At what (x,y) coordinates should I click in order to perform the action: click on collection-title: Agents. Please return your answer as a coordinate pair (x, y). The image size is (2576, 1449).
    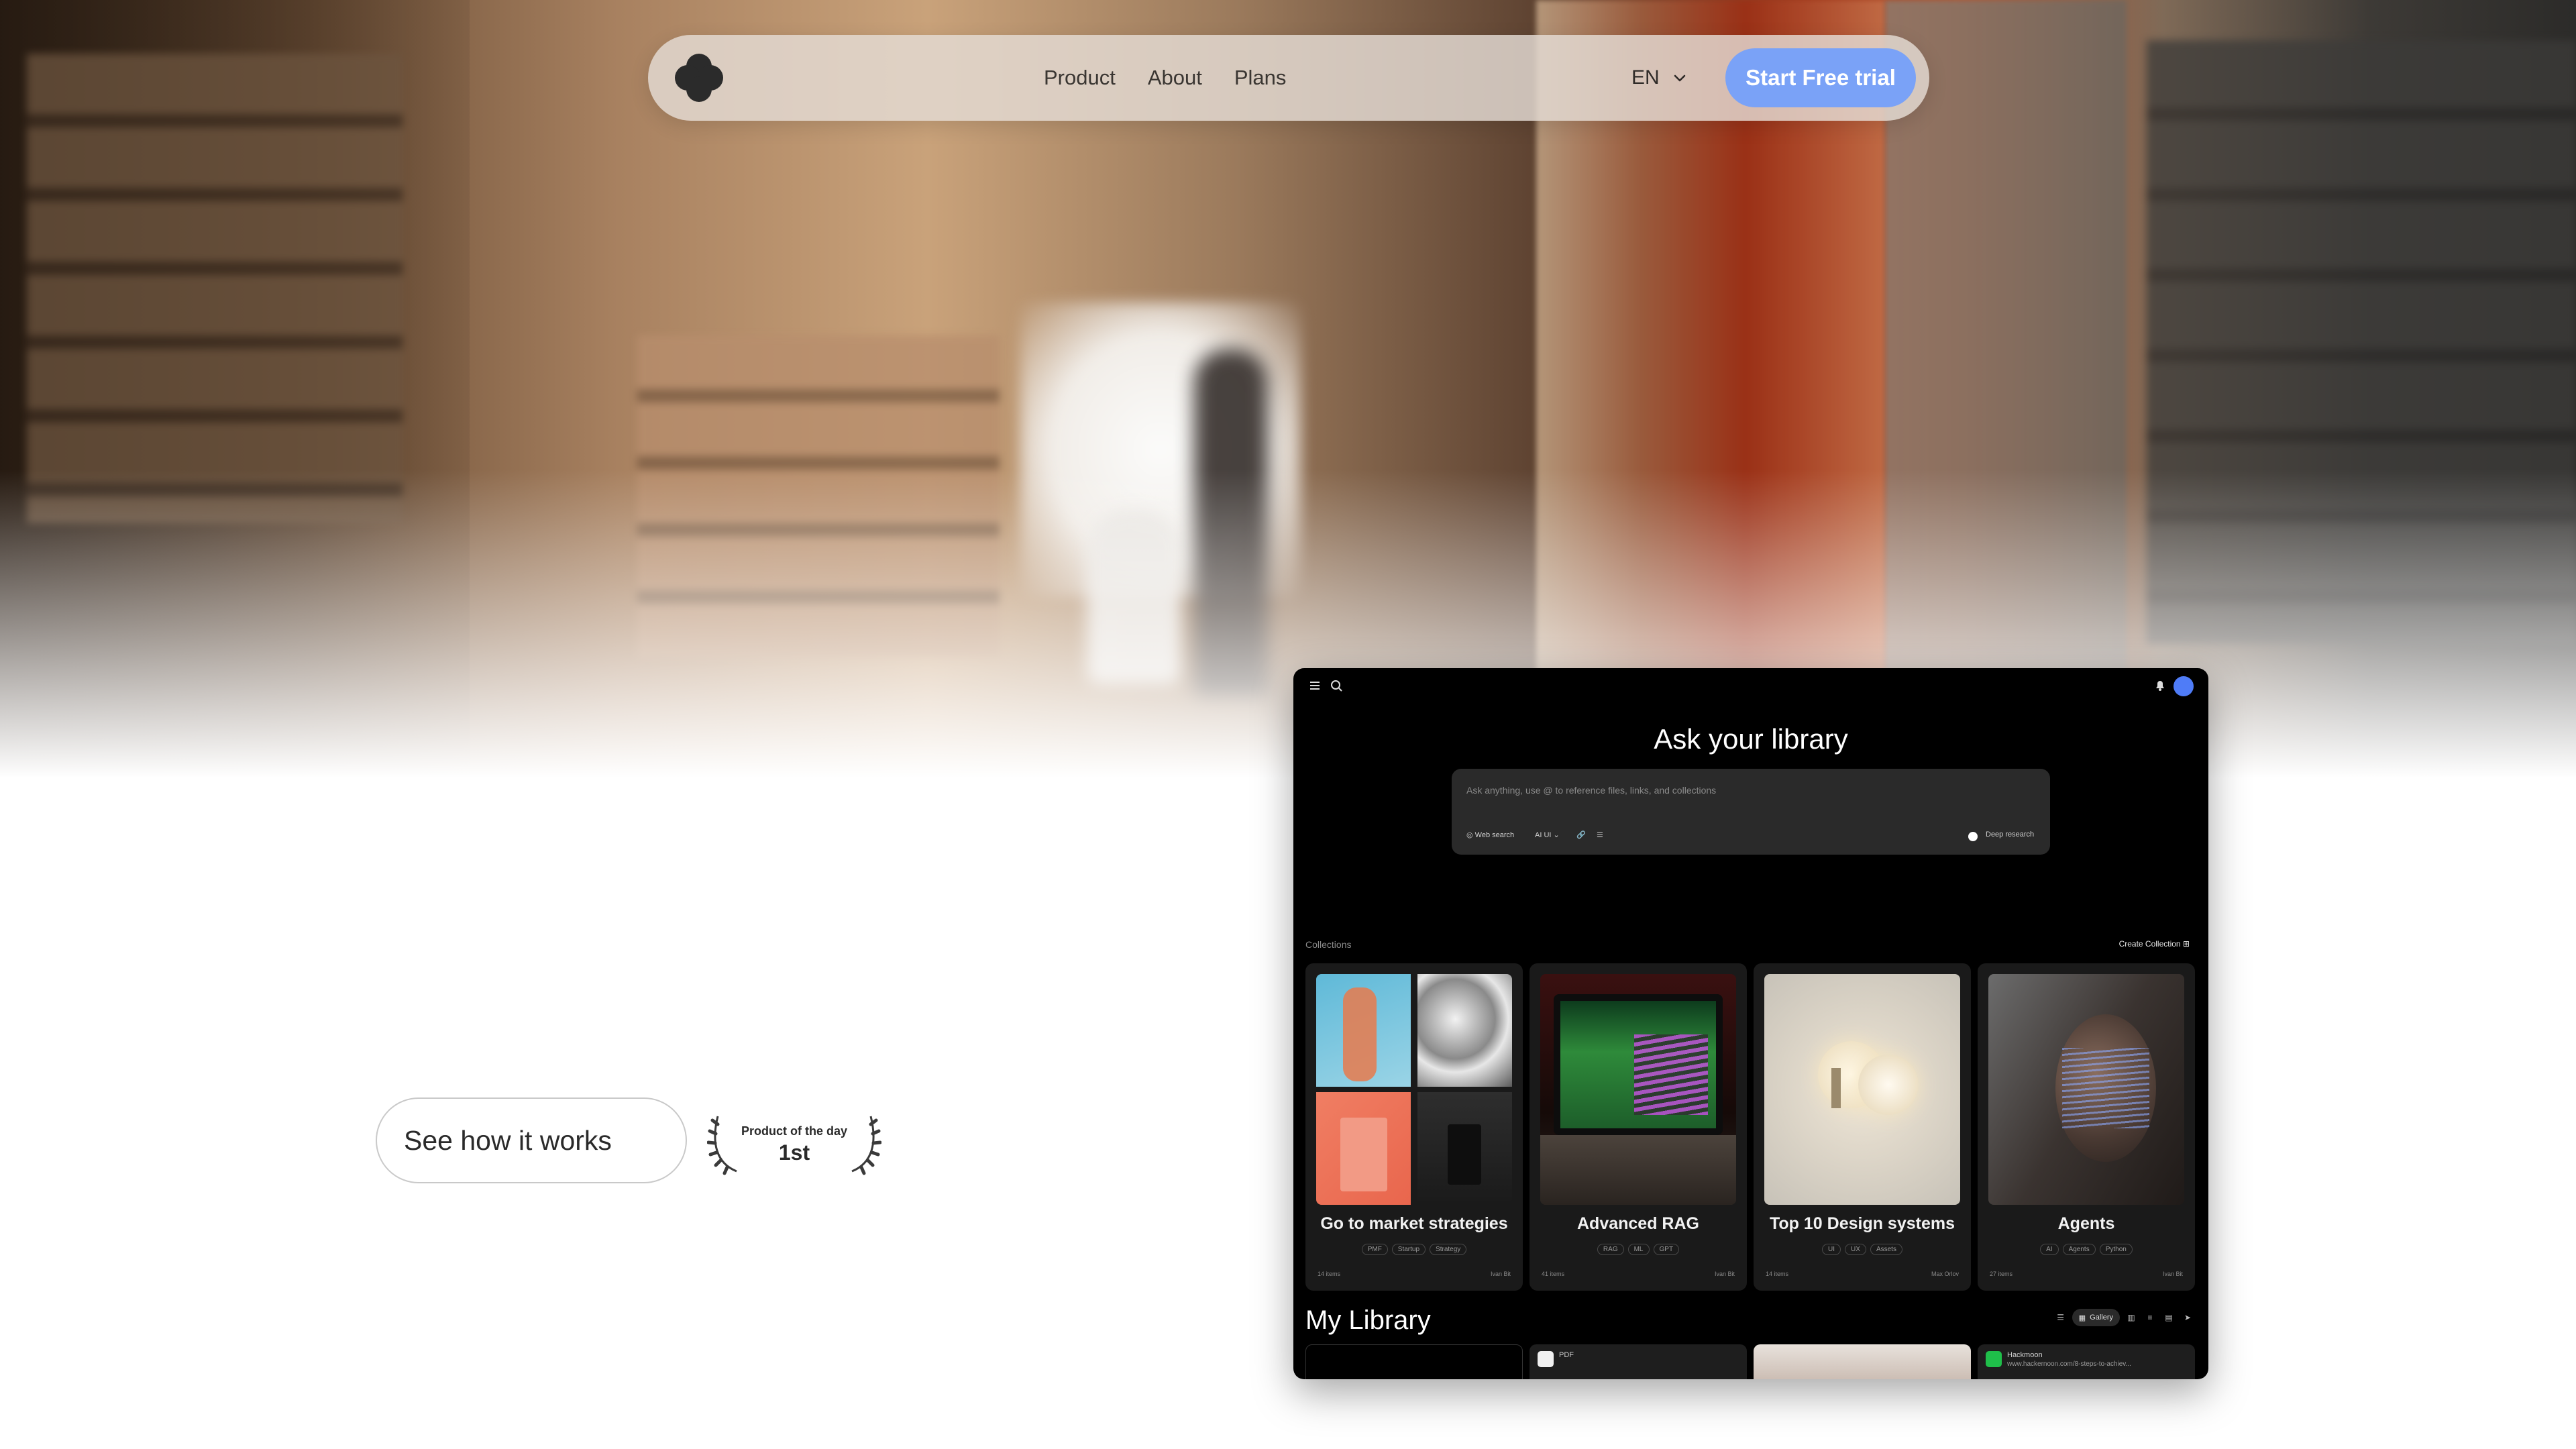
    Looking at the image, I should click on (2086, 1223).